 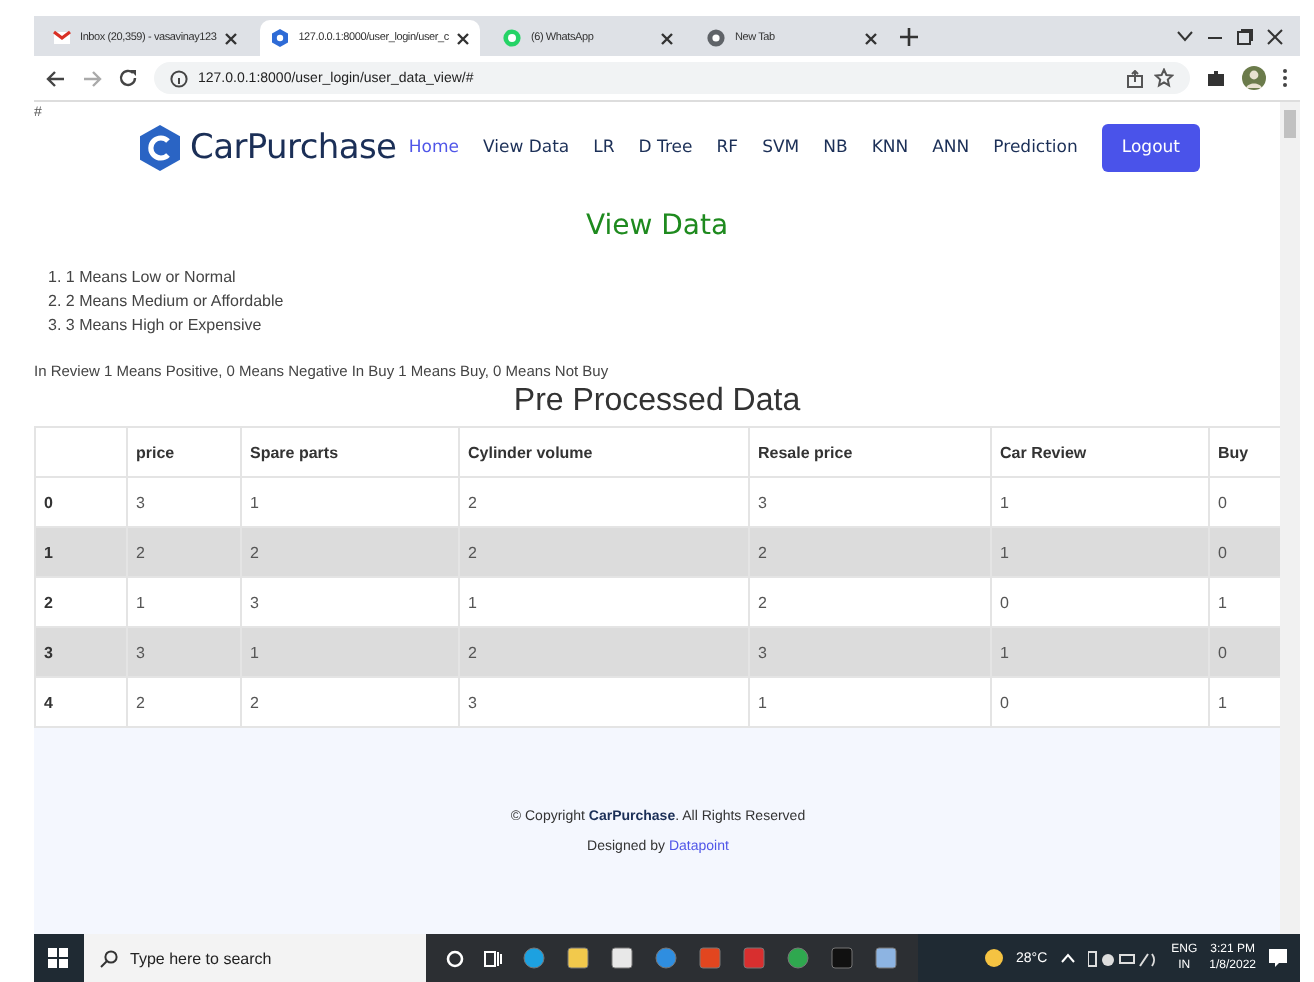 I want to click on logout-button: Logout, so click(x=1150, y=148).